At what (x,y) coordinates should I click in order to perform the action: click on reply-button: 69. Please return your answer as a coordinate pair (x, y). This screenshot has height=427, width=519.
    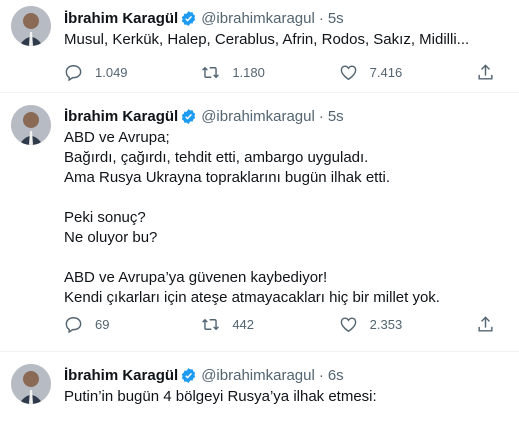
    Looking at the image, I should click on (109, 324).